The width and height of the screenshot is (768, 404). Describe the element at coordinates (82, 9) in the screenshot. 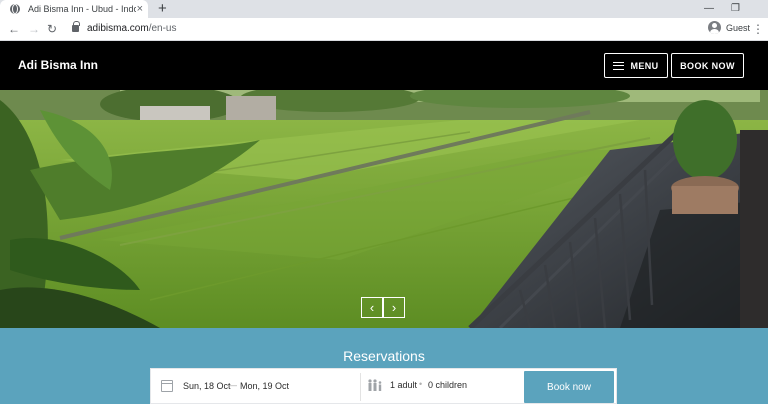

I see `tab-title: Adi Bisma Inn - Ubud - Indonesia` at that location.